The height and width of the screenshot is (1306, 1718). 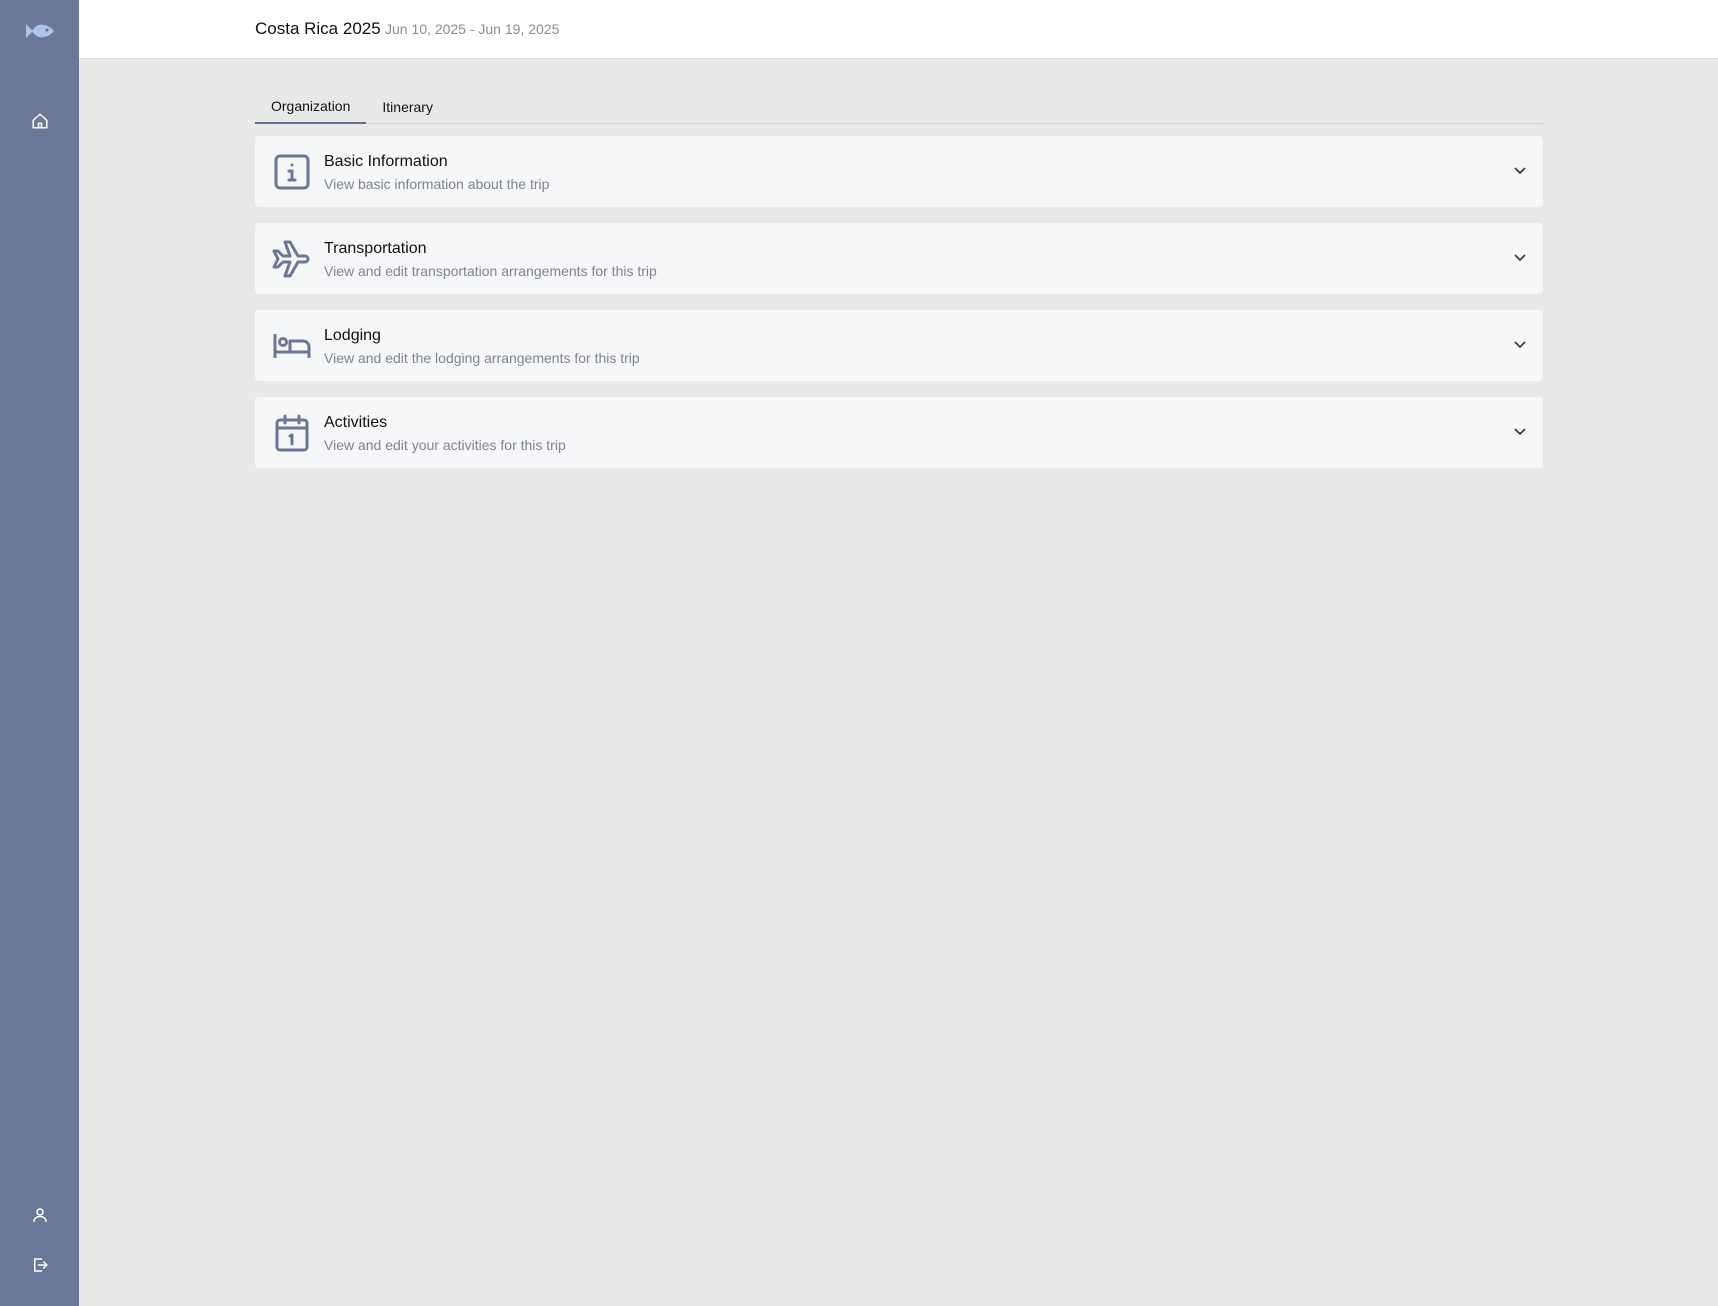 I want to click on plane-icon, so click(x=292, y=259).